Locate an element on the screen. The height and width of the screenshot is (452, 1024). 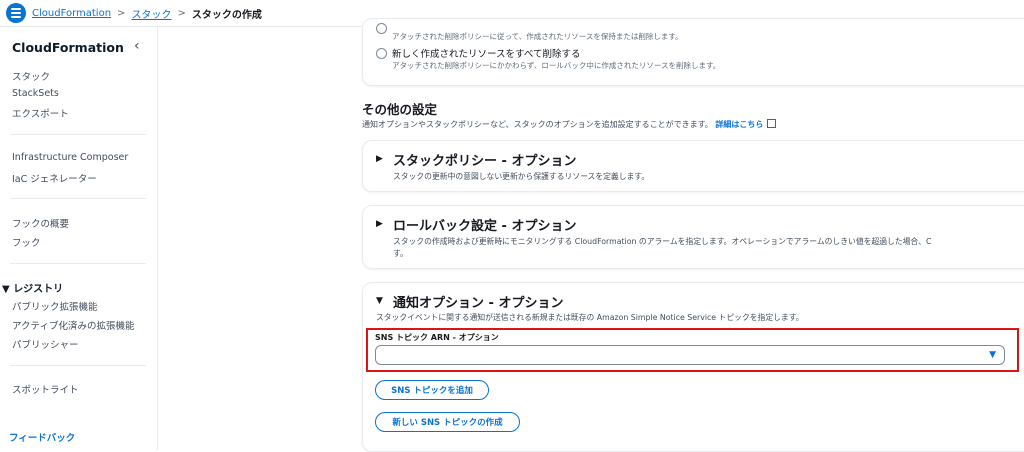
learn-more-link: 詳細はこちら is located at coordinates (739, 124).